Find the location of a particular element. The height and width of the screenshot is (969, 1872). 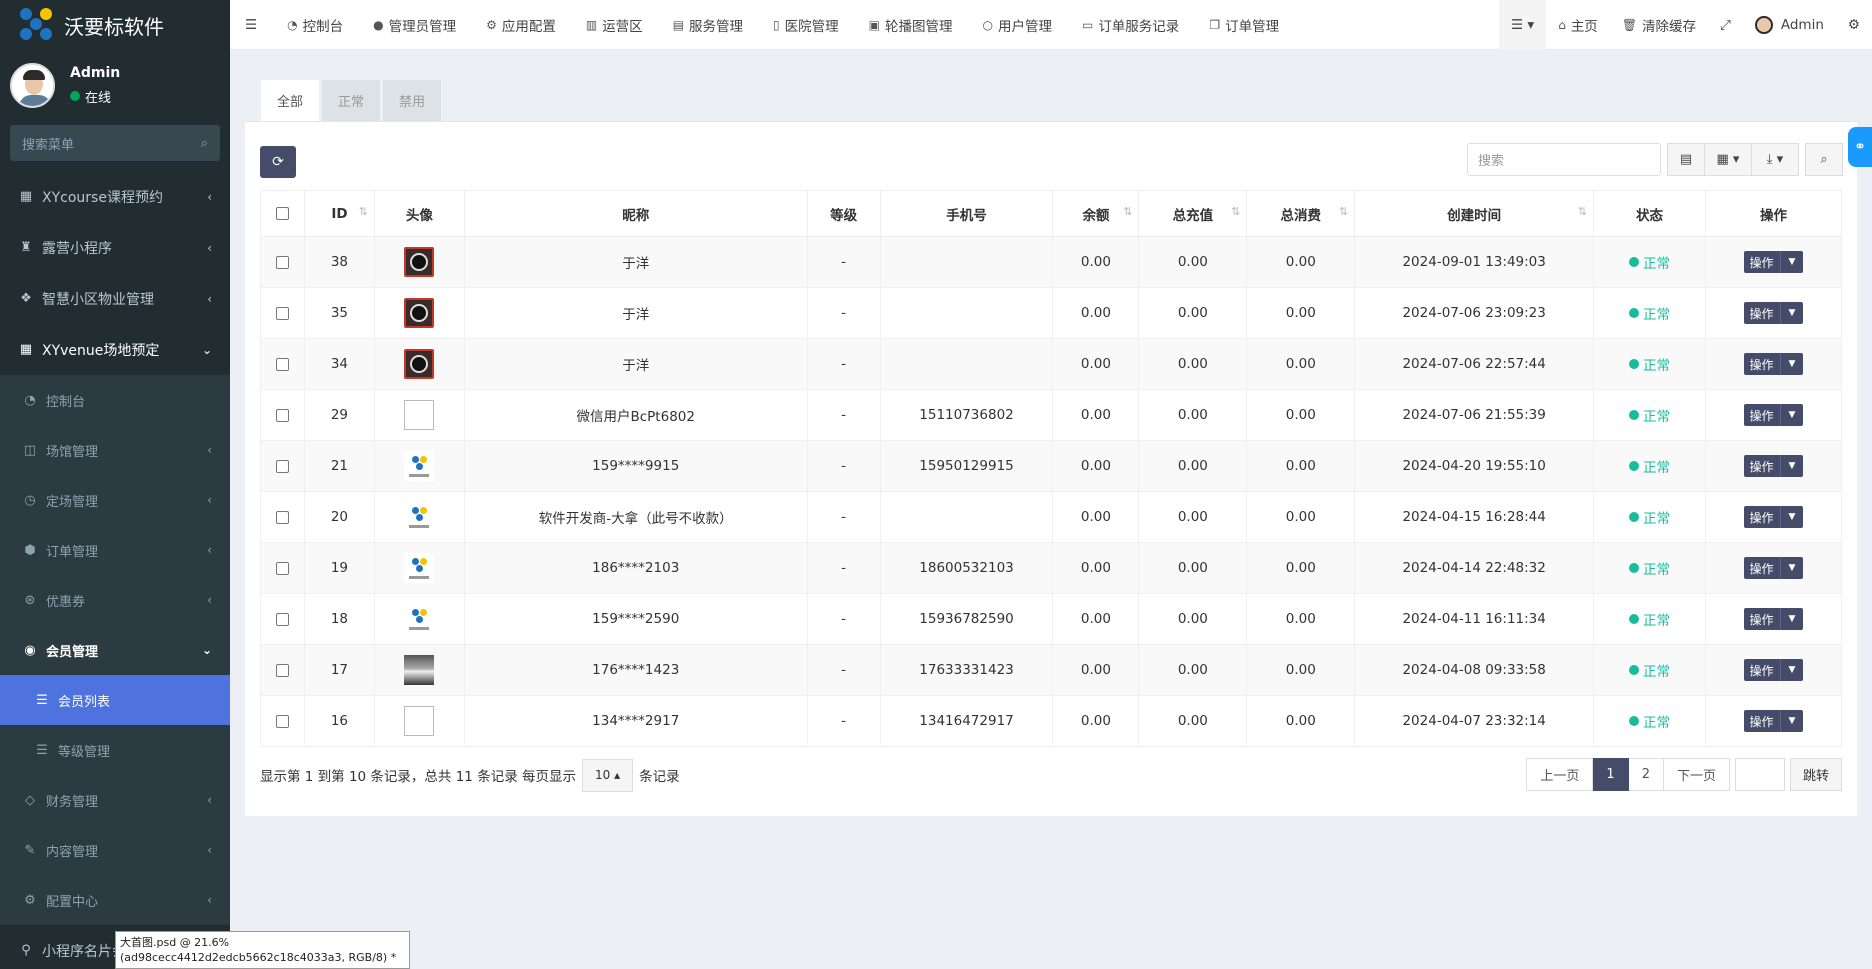

nav-dashboard: ◔ 控制台 is located at coordinates (315, 25).